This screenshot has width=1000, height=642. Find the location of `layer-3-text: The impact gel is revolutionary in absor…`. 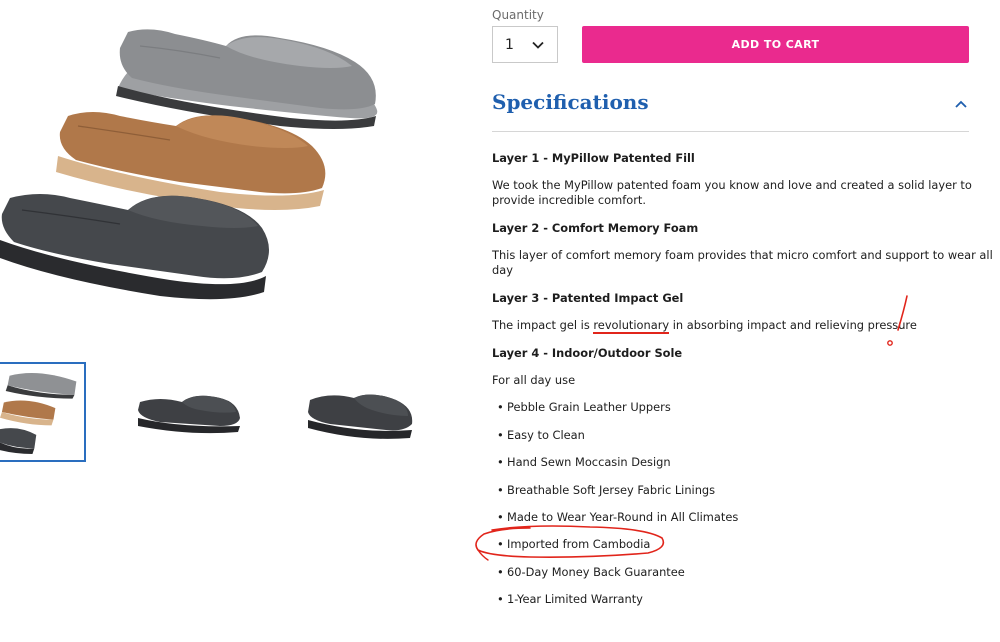

layer-3-text: The impact gel is revolutionary in absor… is located at coordinates (704, 326).